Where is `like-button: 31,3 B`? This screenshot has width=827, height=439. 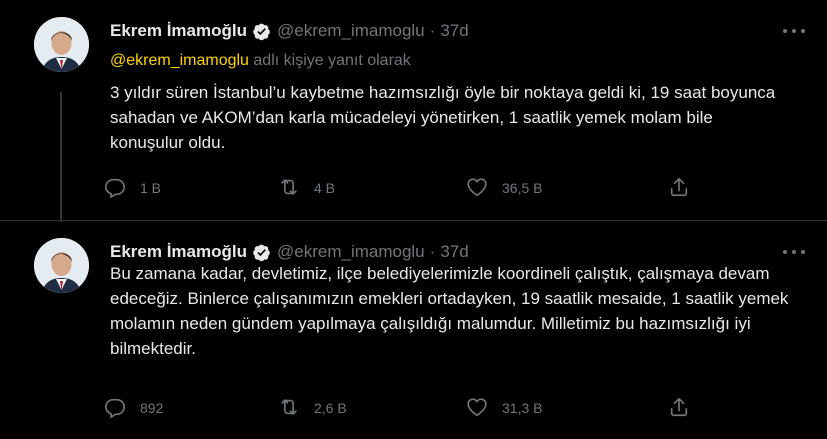
like-button: 31,3 B is located at coordinates (504, 408).